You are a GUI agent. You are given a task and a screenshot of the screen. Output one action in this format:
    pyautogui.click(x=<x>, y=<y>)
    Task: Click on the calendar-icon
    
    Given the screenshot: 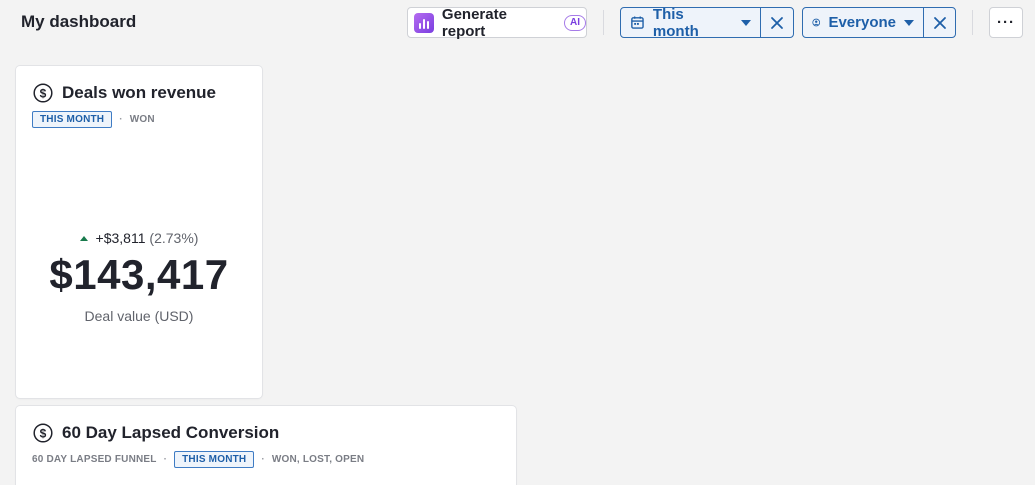 What is the action you would take?
    pyautogui.click(x=637, y=22)
    